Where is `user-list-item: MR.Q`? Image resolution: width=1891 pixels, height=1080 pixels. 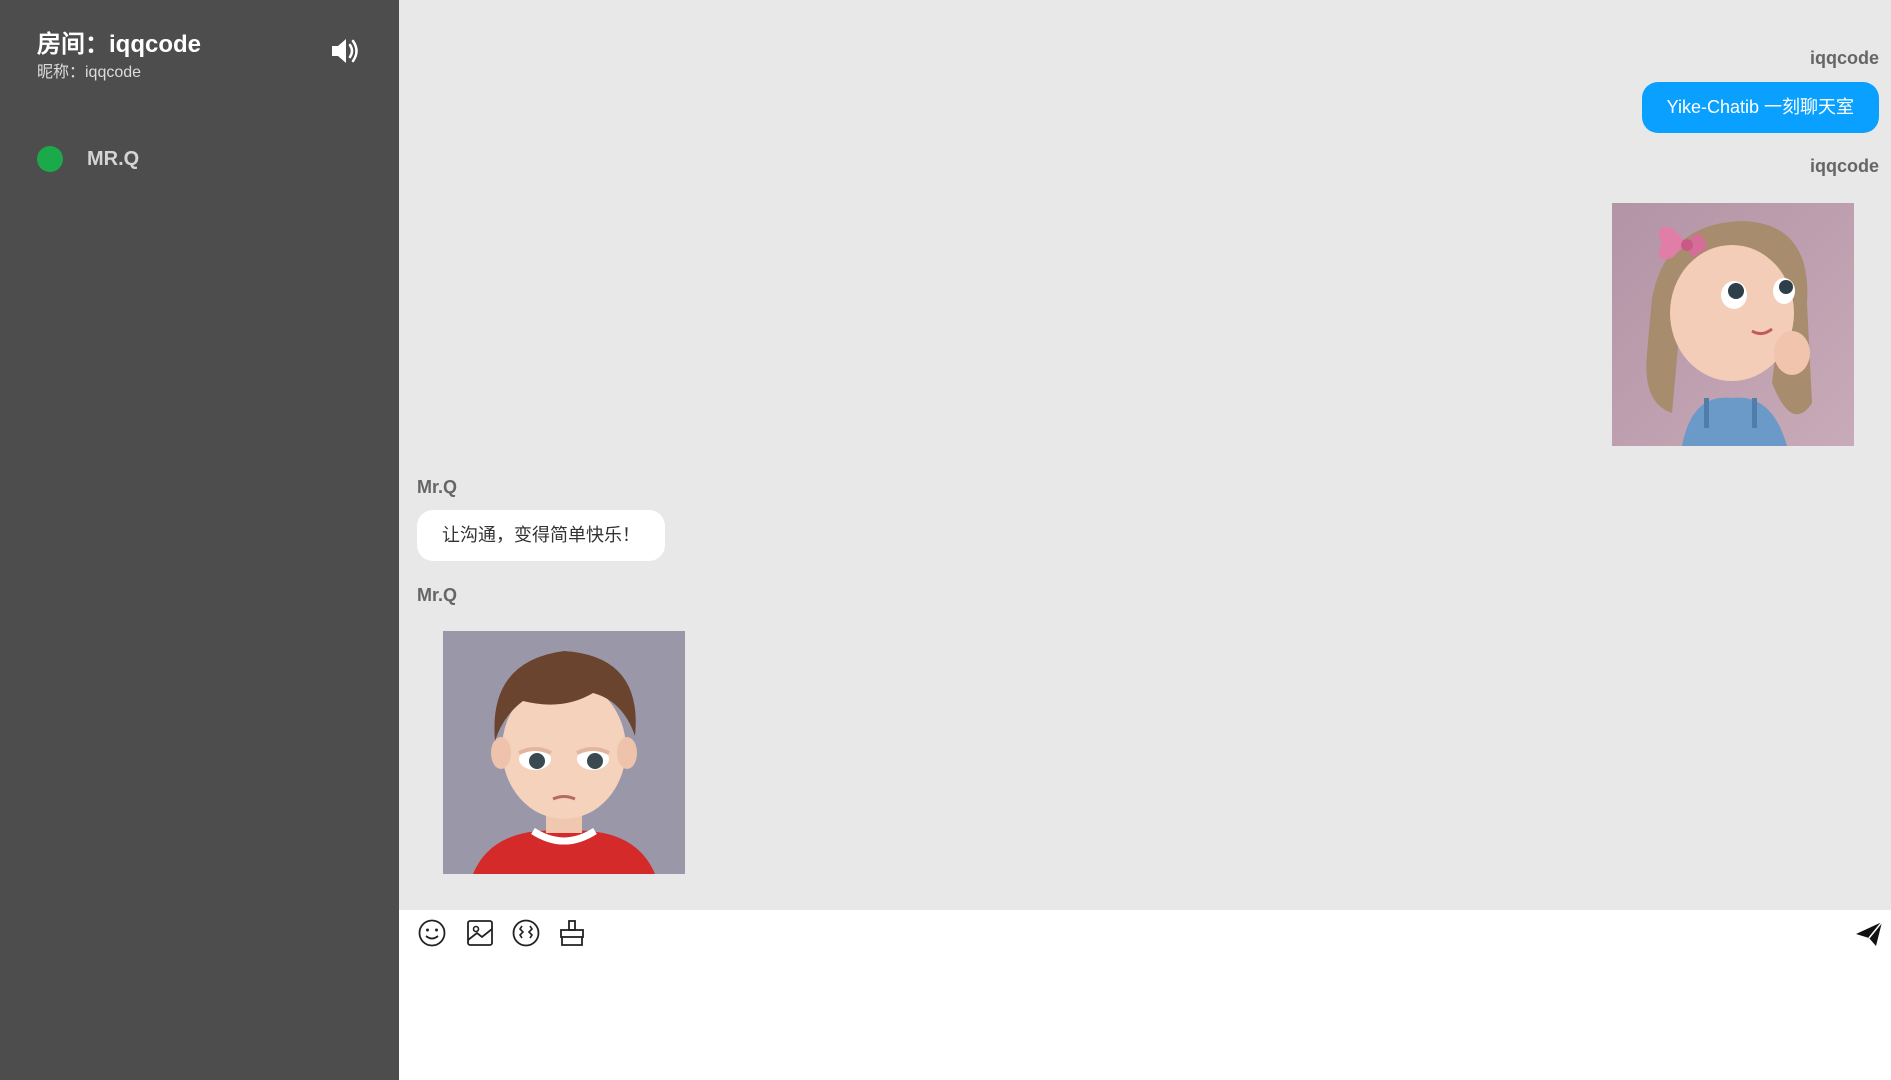
user-list-item: MR.Q is located at coordinates (88, 159).